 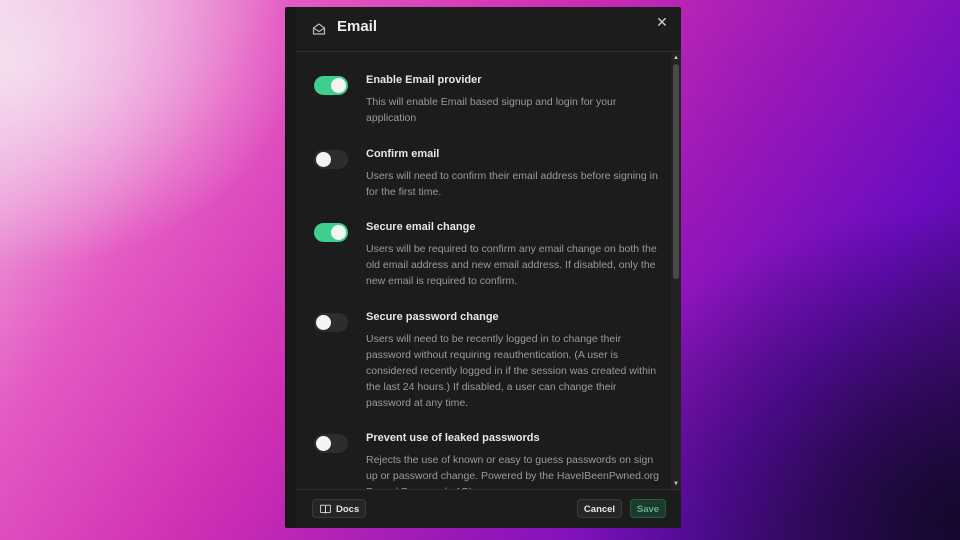 I want to click on mail-open-icon, so click(x=319, y=29).